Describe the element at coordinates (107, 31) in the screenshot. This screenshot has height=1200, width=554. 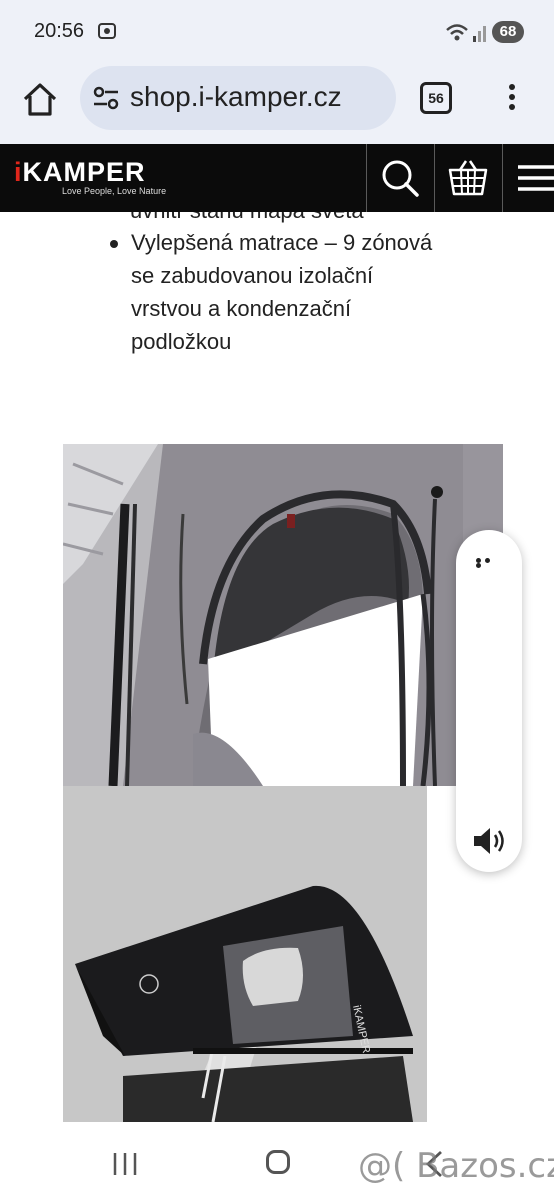
I see `screen-record-icon` at that location.